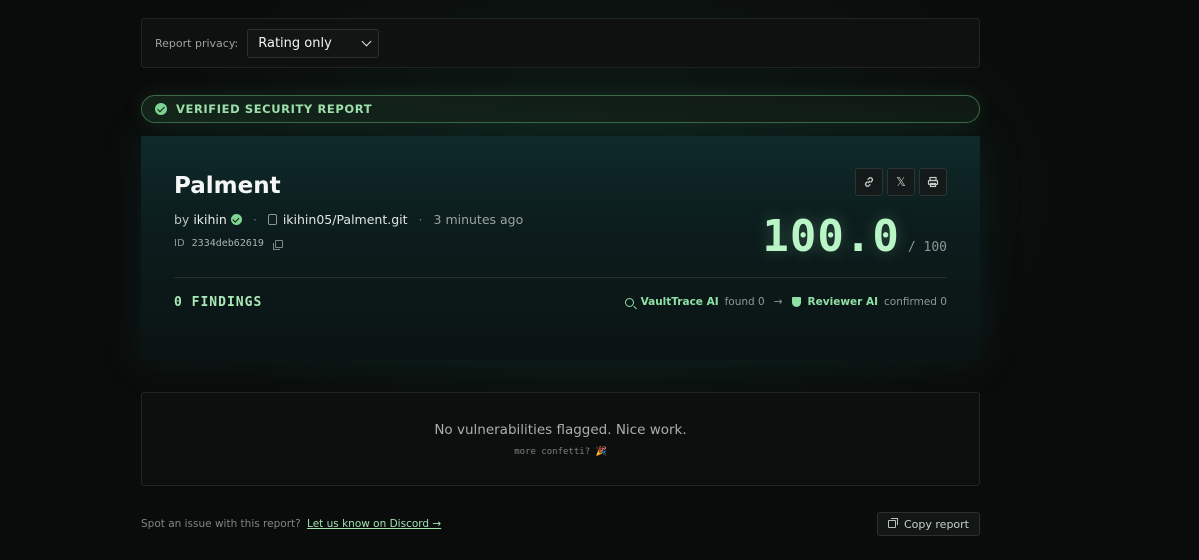 Image resolution: width=1199 pixels, height=560 pixels. Describe the element at coordinates (915, 302) in the screenshot. I see `reviewer-stat: confirmed 0` at that location.